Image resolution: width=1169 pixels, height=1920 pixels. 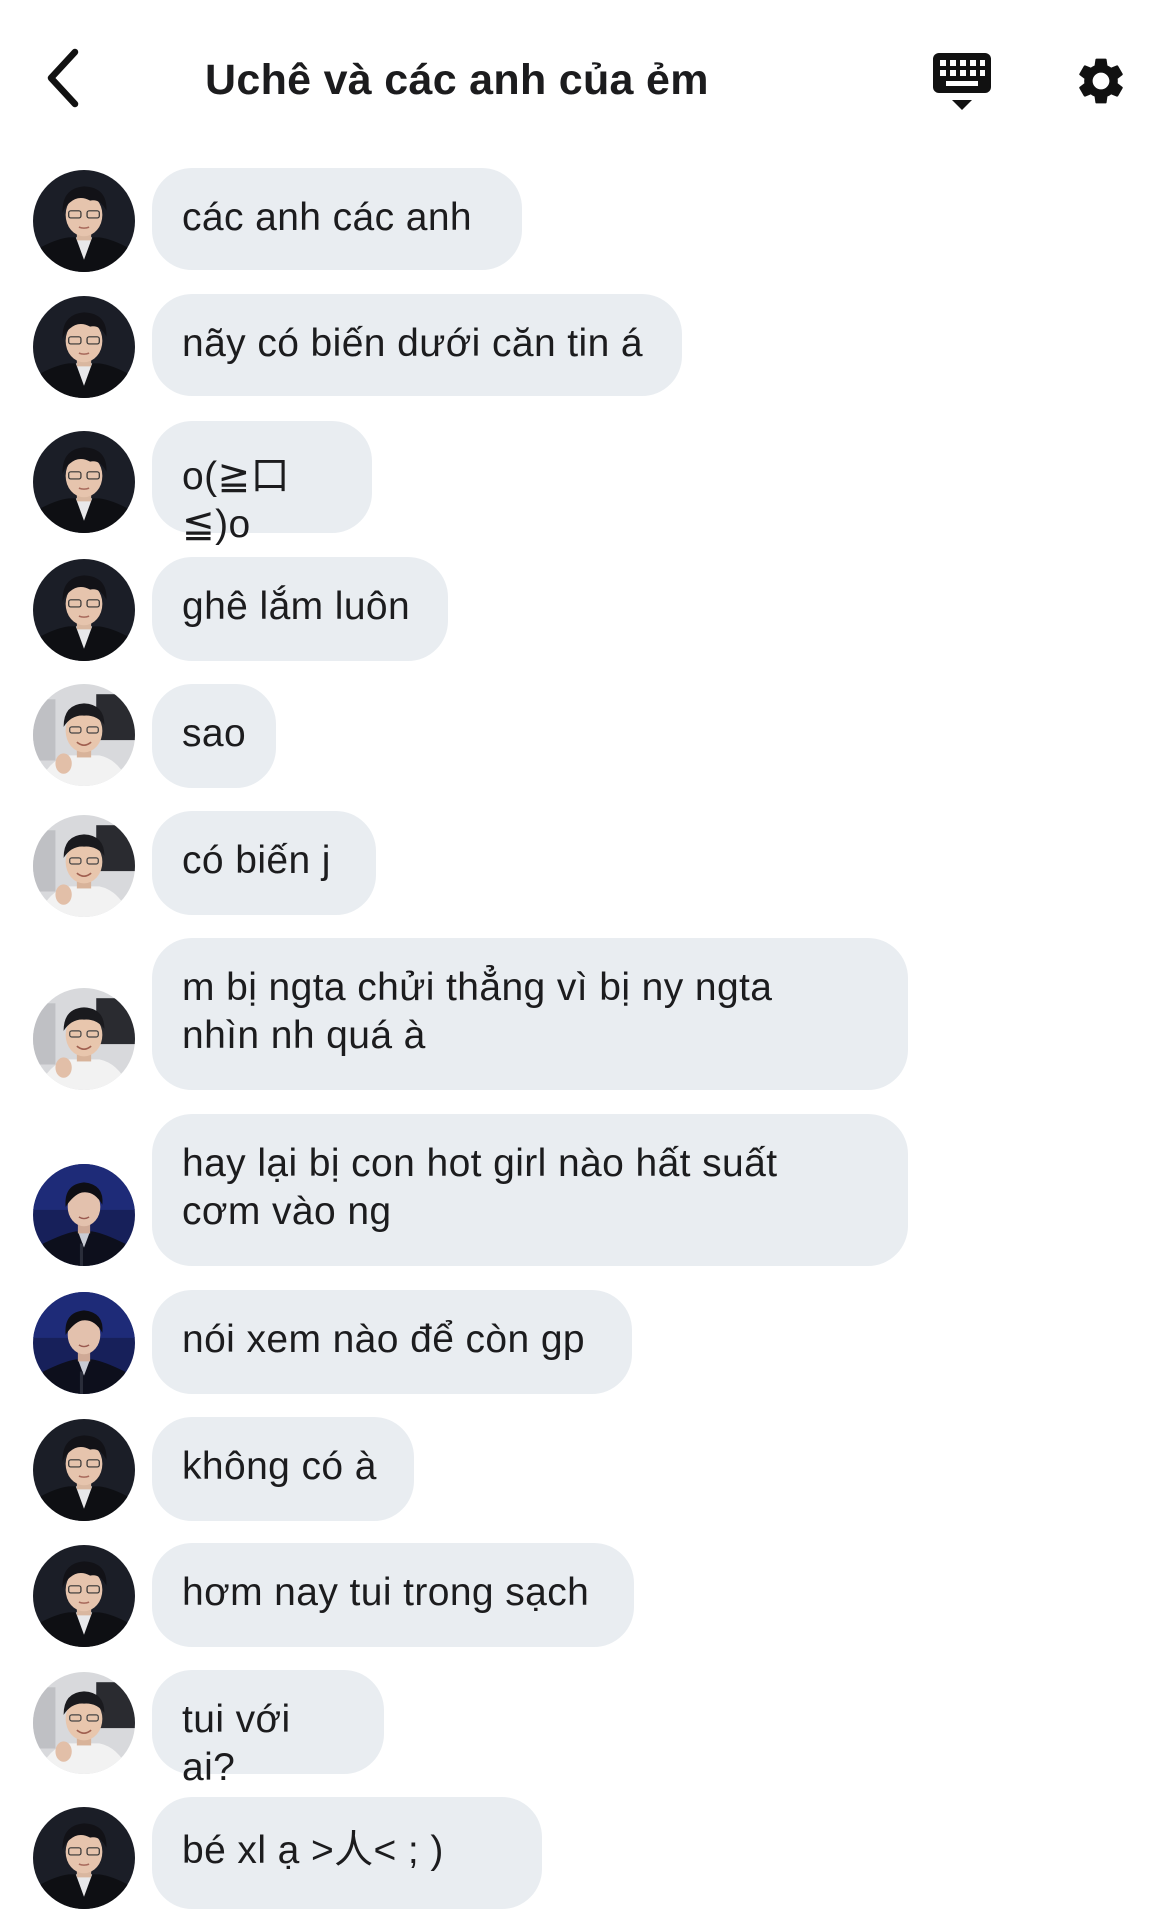 What do you see at coordinates (393, 1595) in the screenshot?
I see `message-bubble: hơm nay tui trong sạch` at bounding box center [393, 1595].